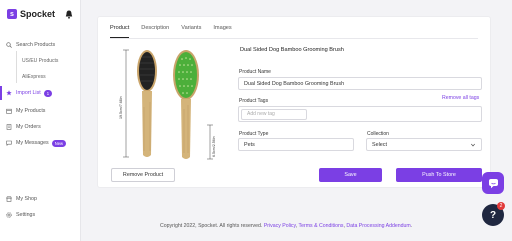 The height and width of the screenshot is (241, 512). I want to click on sidebar-subitem-aliexpress: AliExpress, so click(34, 77).